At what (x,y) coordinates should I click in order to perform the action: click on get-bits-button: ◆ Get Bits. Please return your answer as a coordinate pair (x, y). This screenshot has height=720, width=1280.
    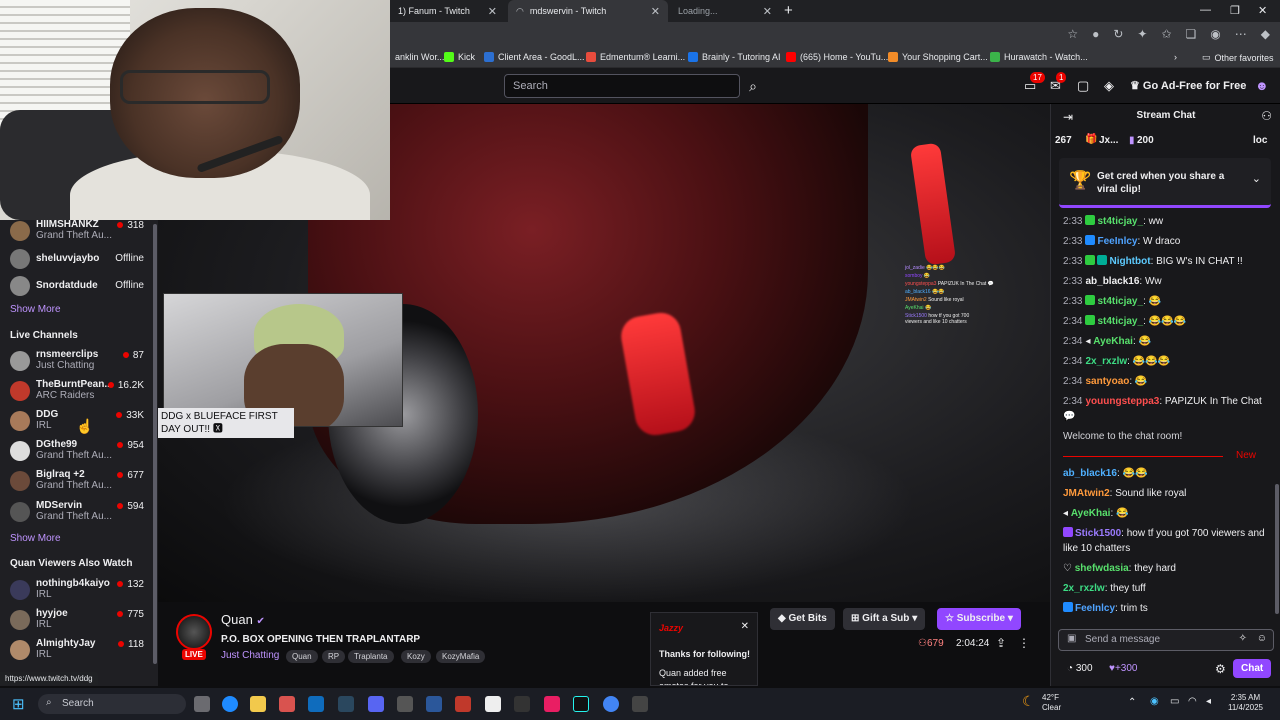
    Looking at the image, I should click on (802, 619).